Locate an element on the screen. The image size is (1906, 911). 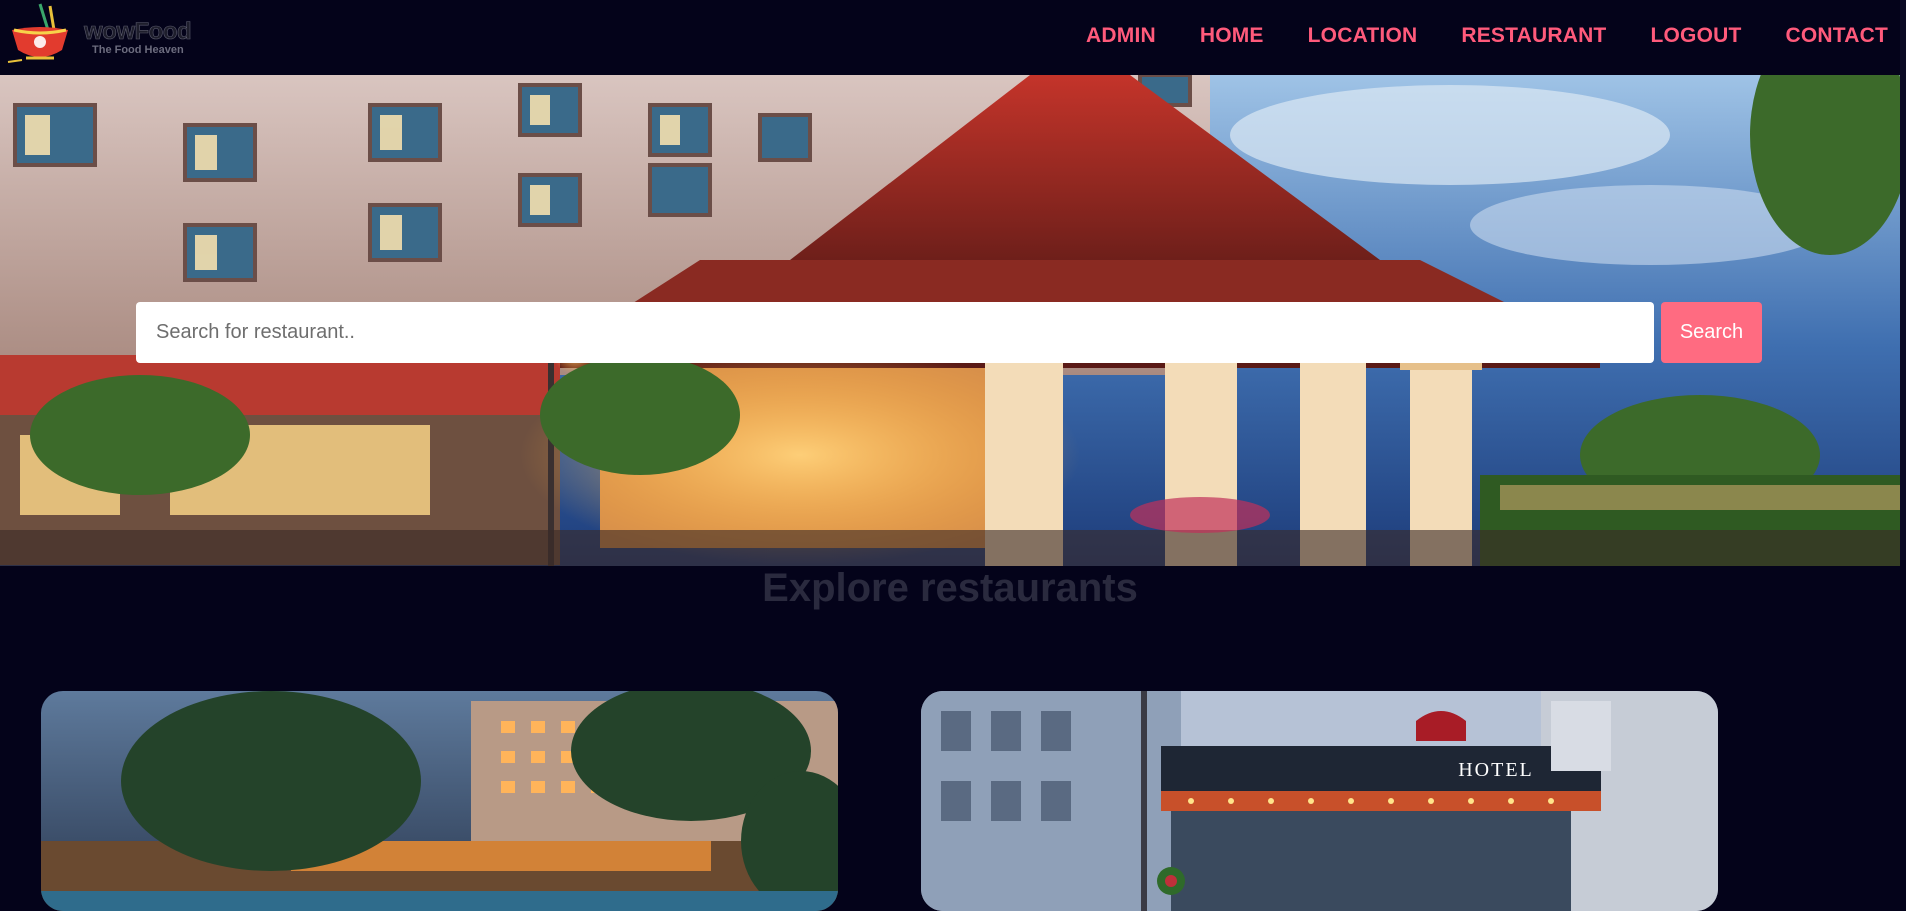
restaurant-card-image: HOTEL is located at coordinates (1319, 801).